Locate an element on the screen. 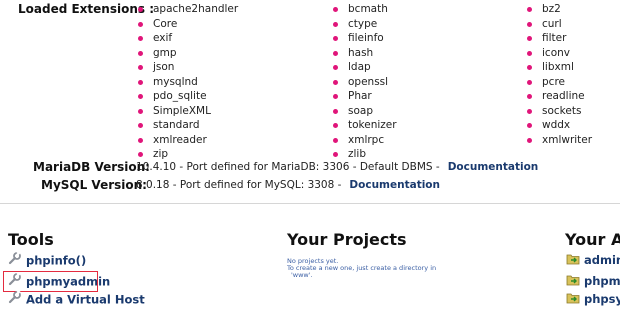 The height and width of the screenshot is (331, 620). extension-item: Phar is located at coordinates (364, 96).